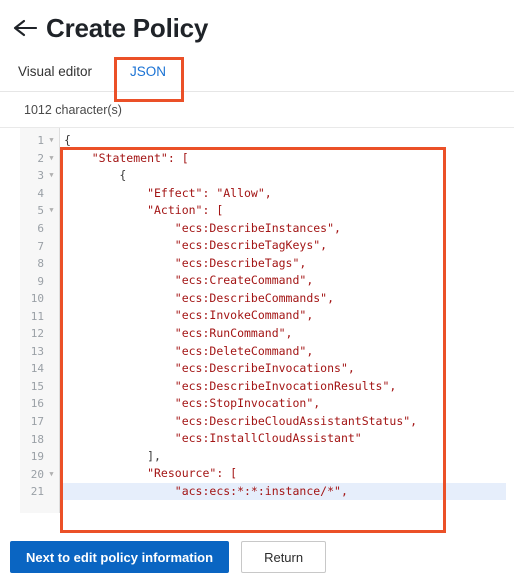 The width and height of the screenshot is (514, 581). I want to click on editor-line-number: 10▼, so click(39, 299).